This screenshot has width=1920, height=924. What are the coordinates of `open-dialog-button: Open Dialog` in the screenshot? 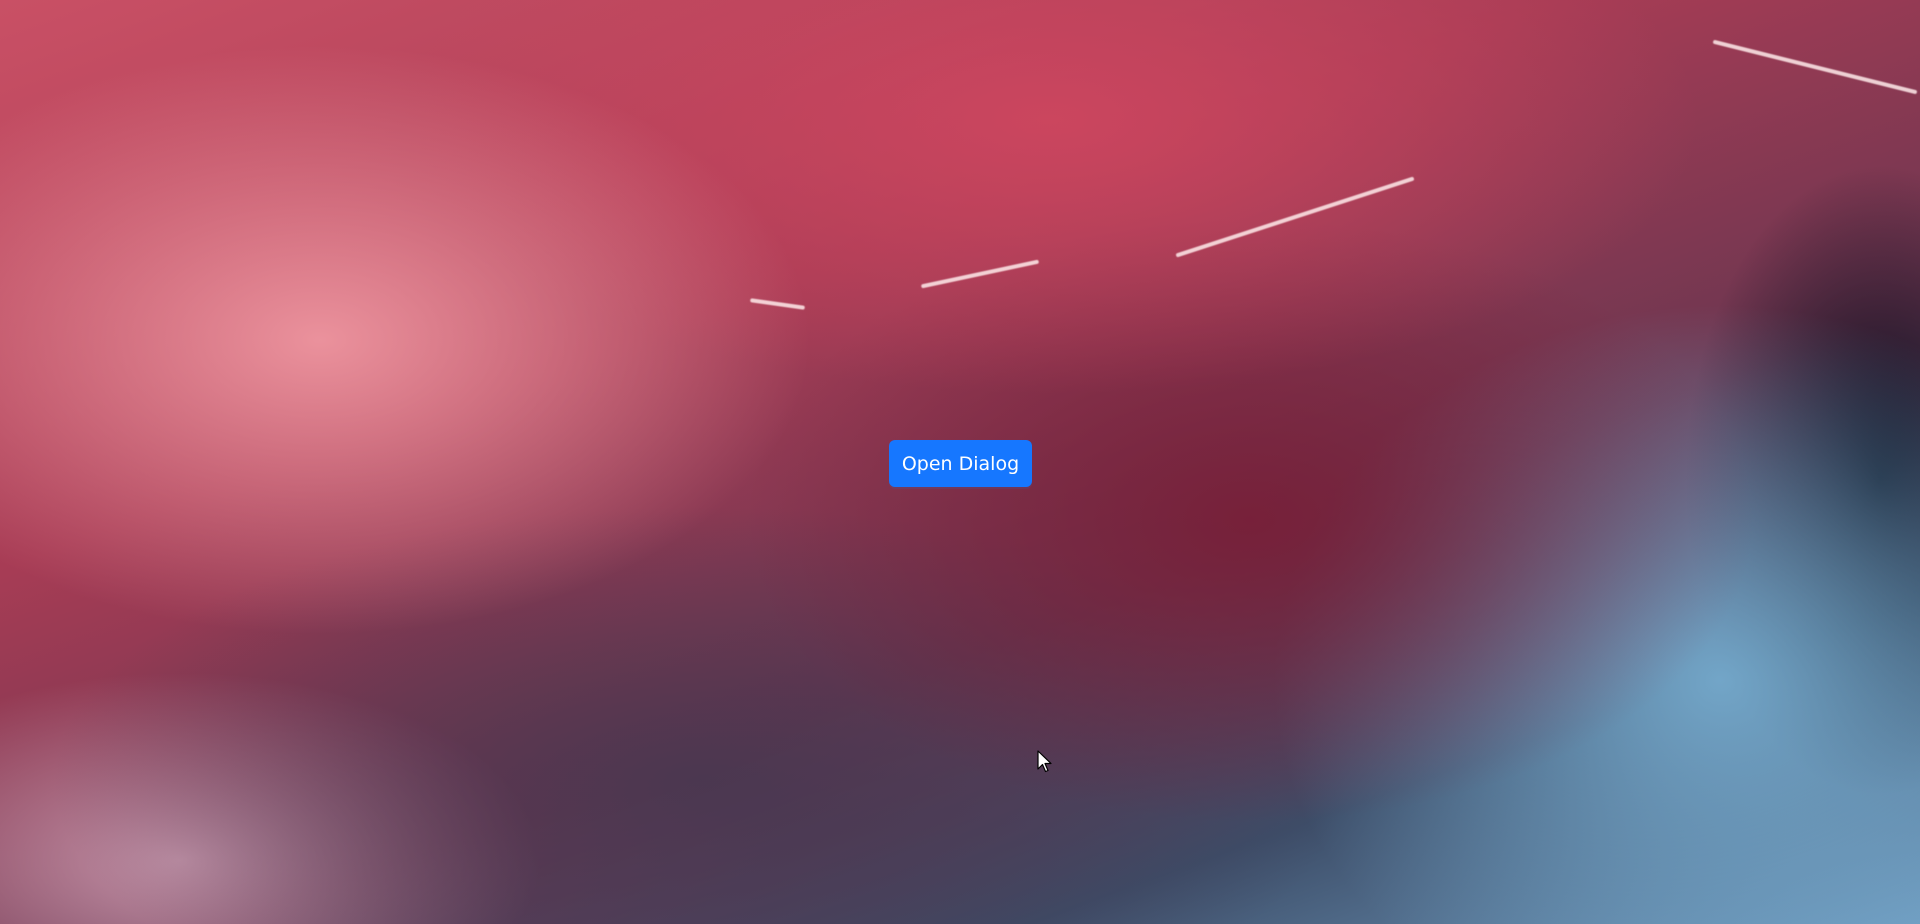 It's located at (960, 463).